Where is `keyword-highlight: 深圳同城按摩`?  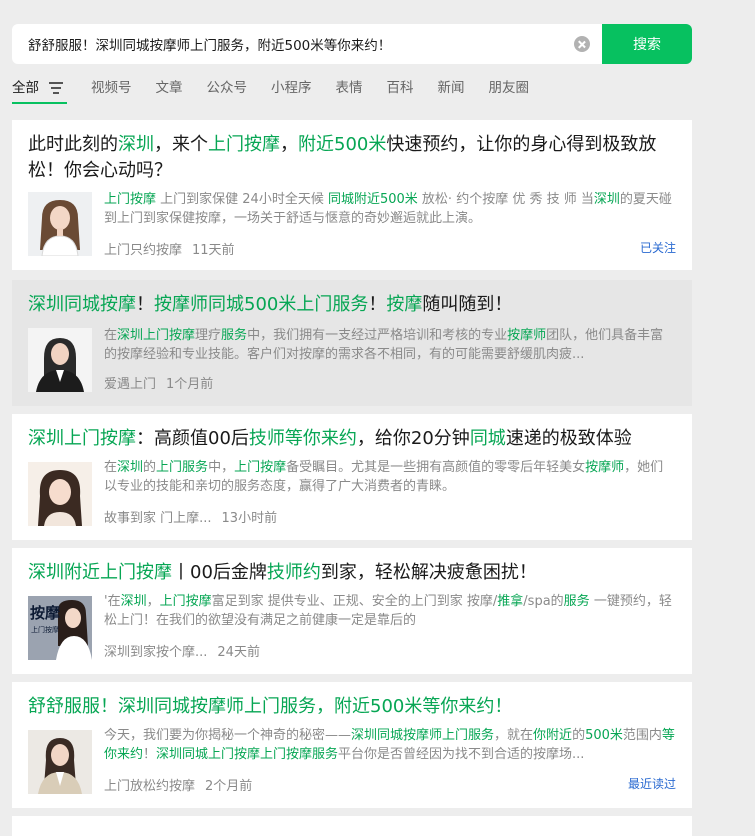 keyword-highlight: 深圳同城按摩 is located at coordinates (82, 304).